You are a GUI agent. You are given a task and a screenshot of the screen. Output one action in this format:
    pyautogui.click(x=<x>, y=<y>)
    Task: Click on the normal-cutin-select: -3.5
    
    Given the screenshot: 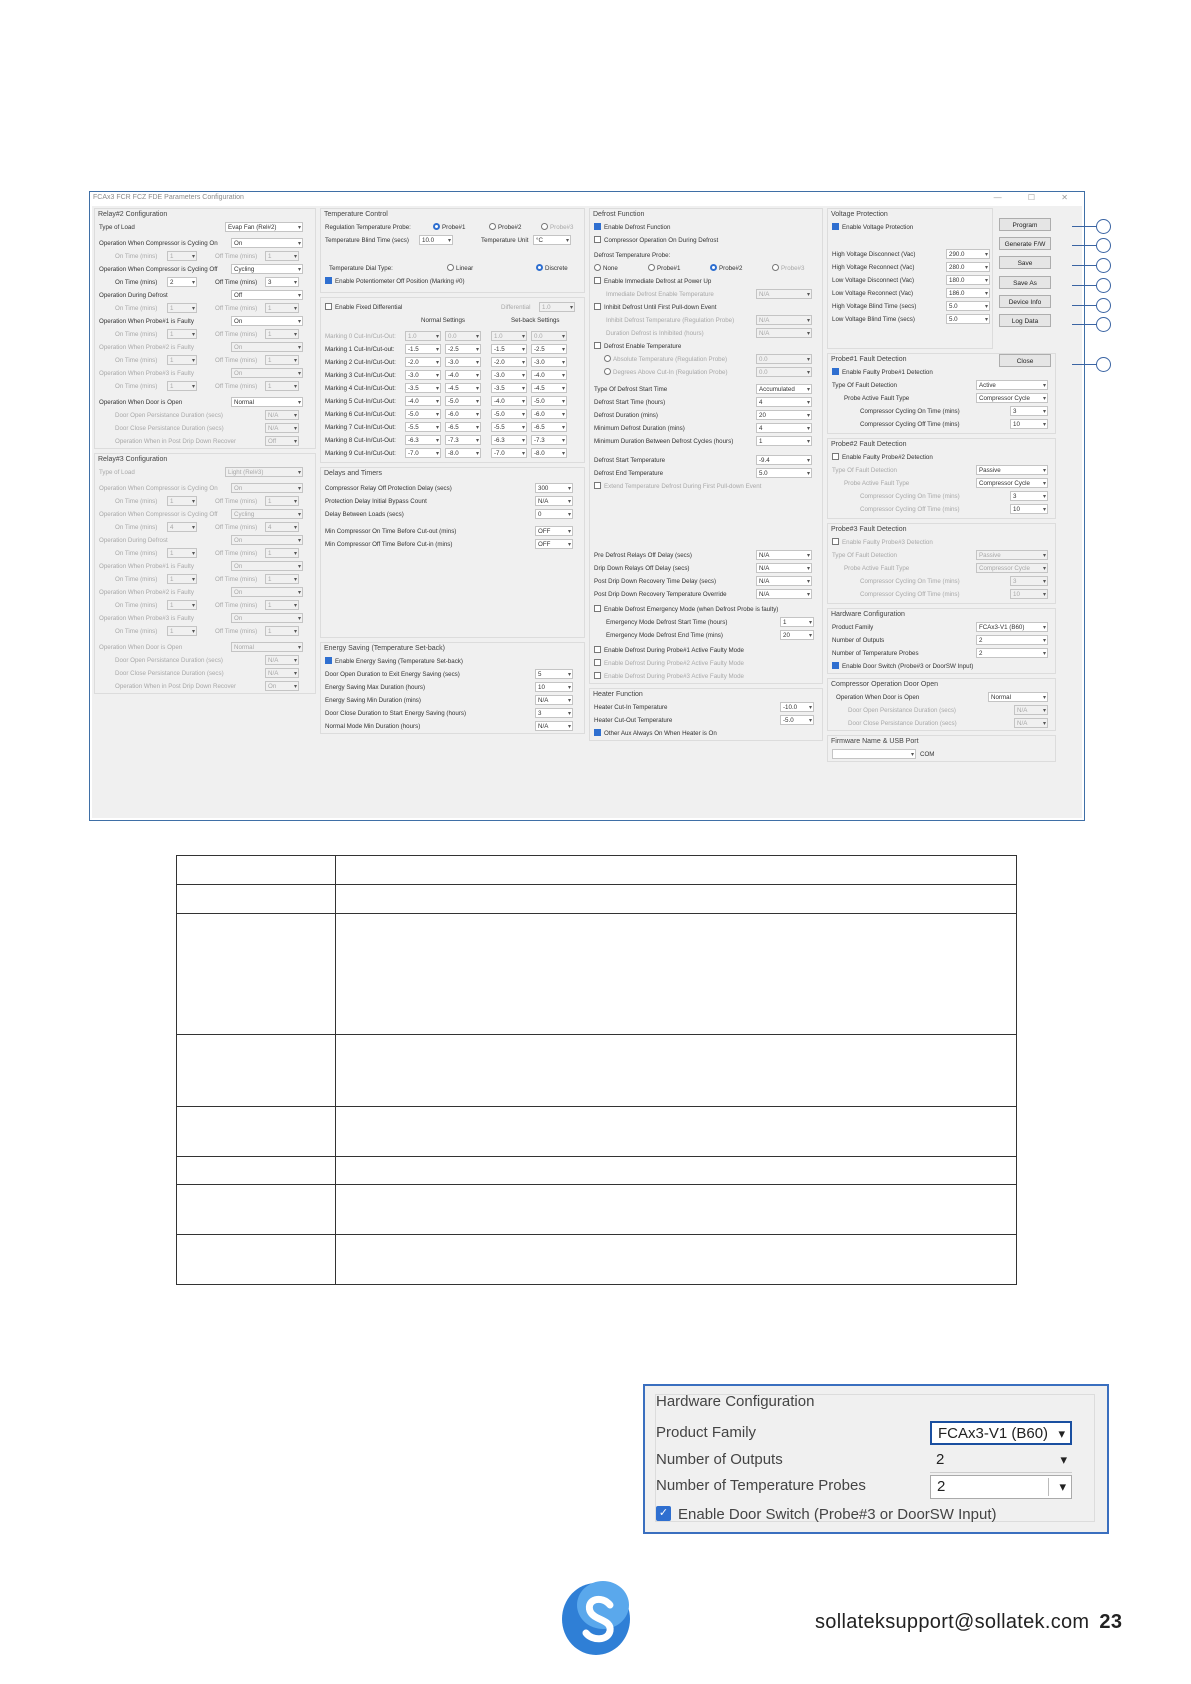 What is the action you would take?
    pyautogui.click(x=423, y=388)
    